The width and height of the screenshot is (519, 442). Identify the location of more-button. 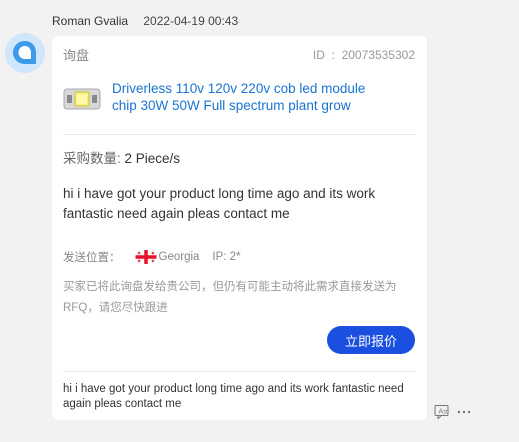
(464, 412).